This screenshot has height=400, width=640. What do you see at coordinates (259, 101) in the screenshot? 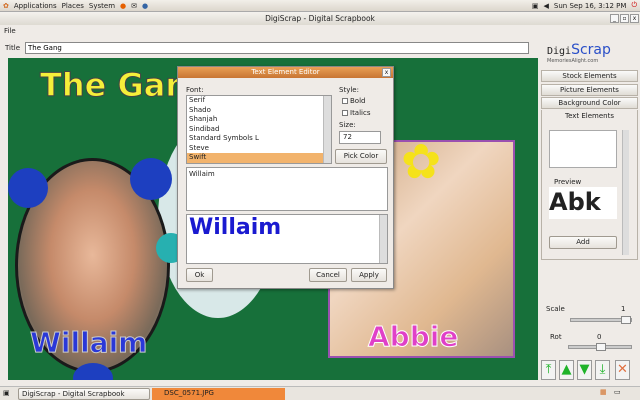
I see `font-item: Serif` at bounding box center [259, 101].